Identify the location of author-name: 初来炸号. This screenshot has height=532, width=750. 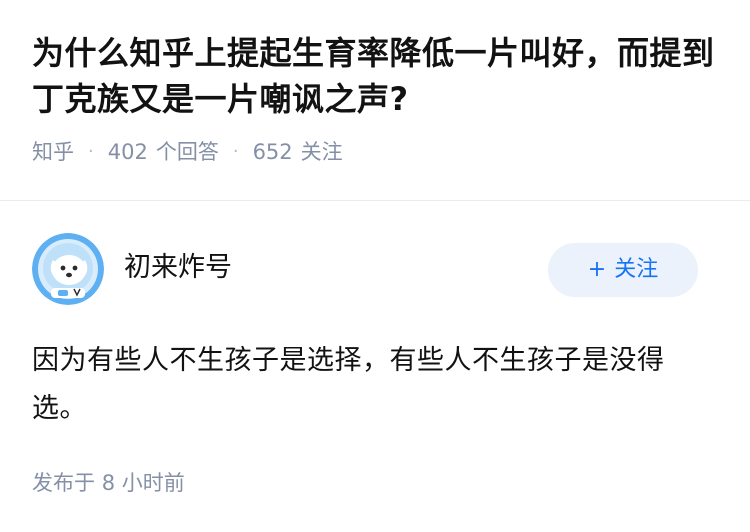
(178, 268).